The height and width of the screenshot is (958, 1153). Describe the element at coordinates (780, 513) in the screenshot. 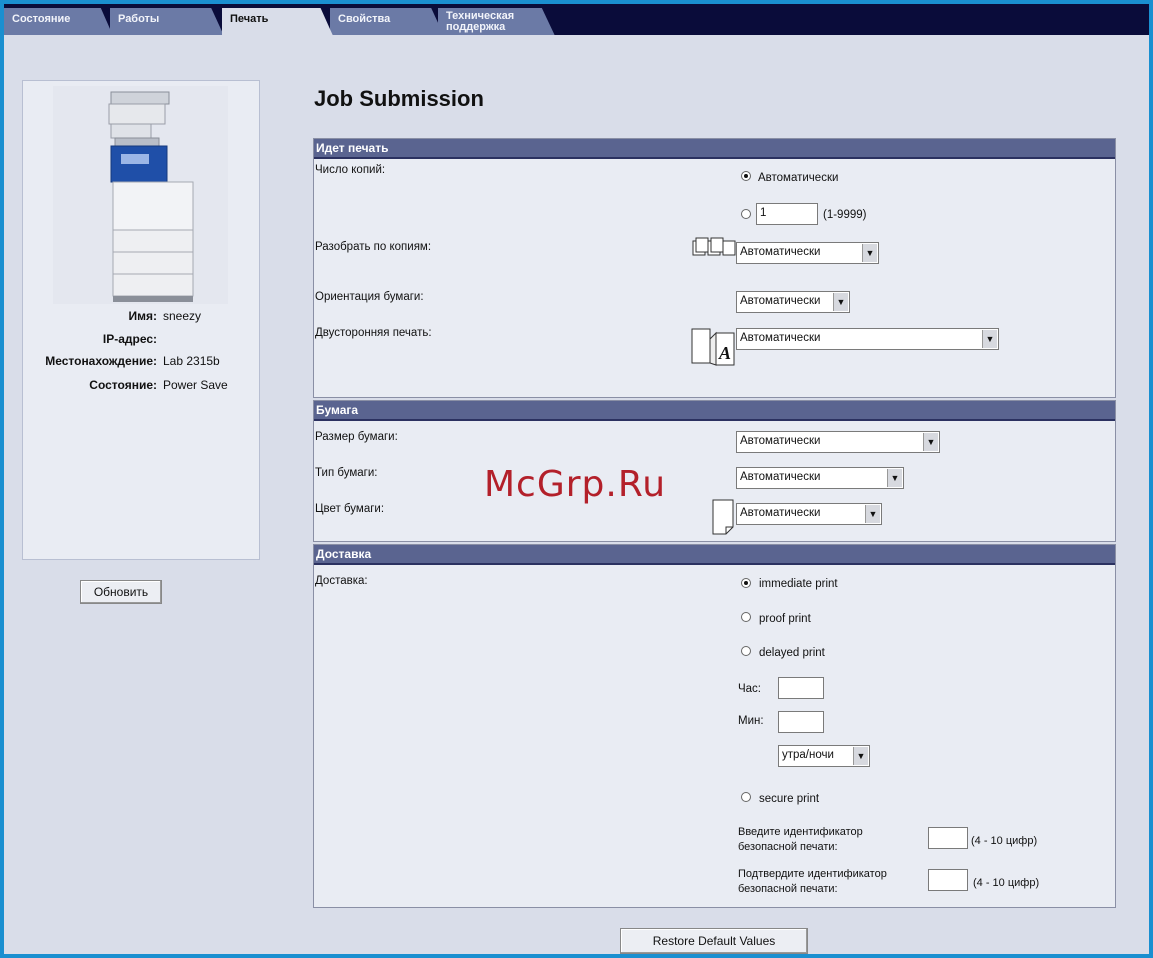

I see `paper-color-select-value: Автоматически` at that location.